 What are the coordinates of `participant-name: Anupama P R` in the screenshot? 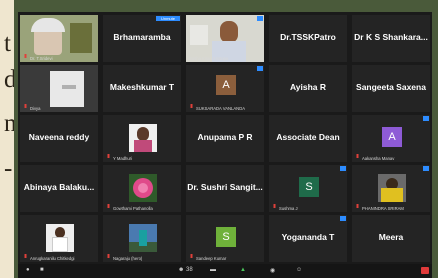 It's located at (225, 137).